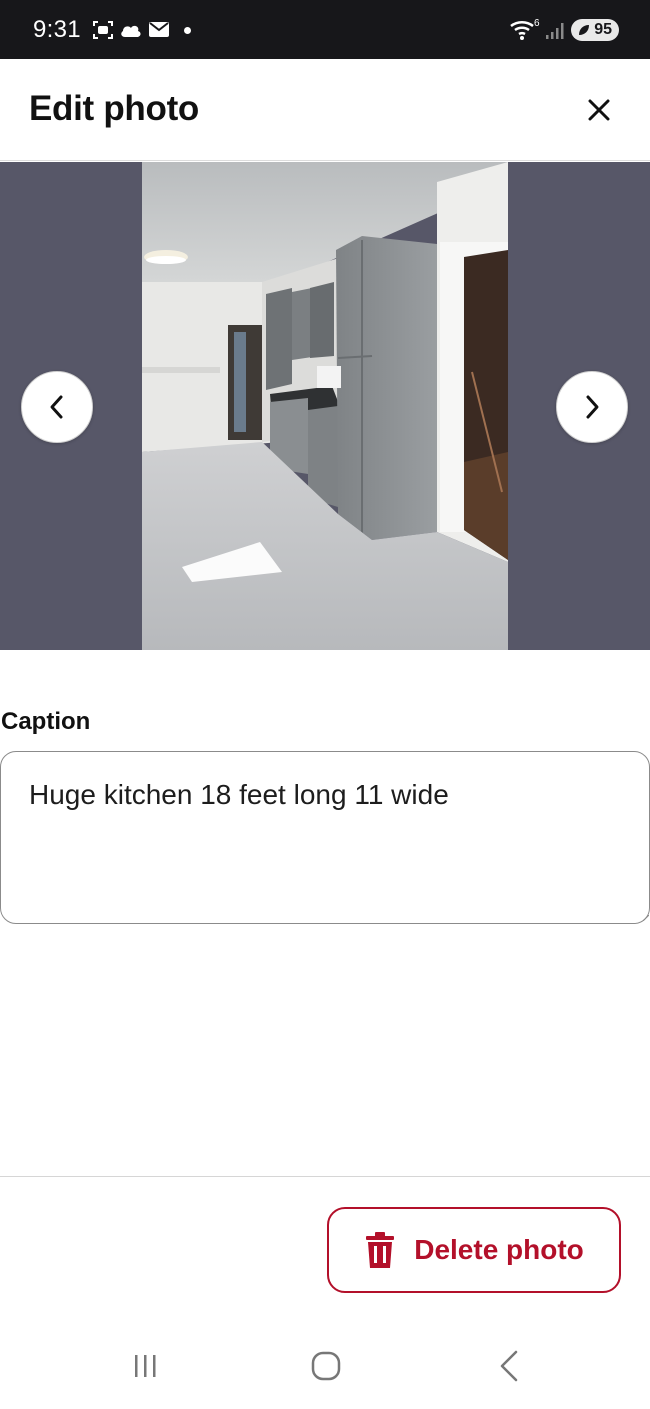 This screenshot has height=1409, width=650. I want to click on back-icon, so click(509, 1366).